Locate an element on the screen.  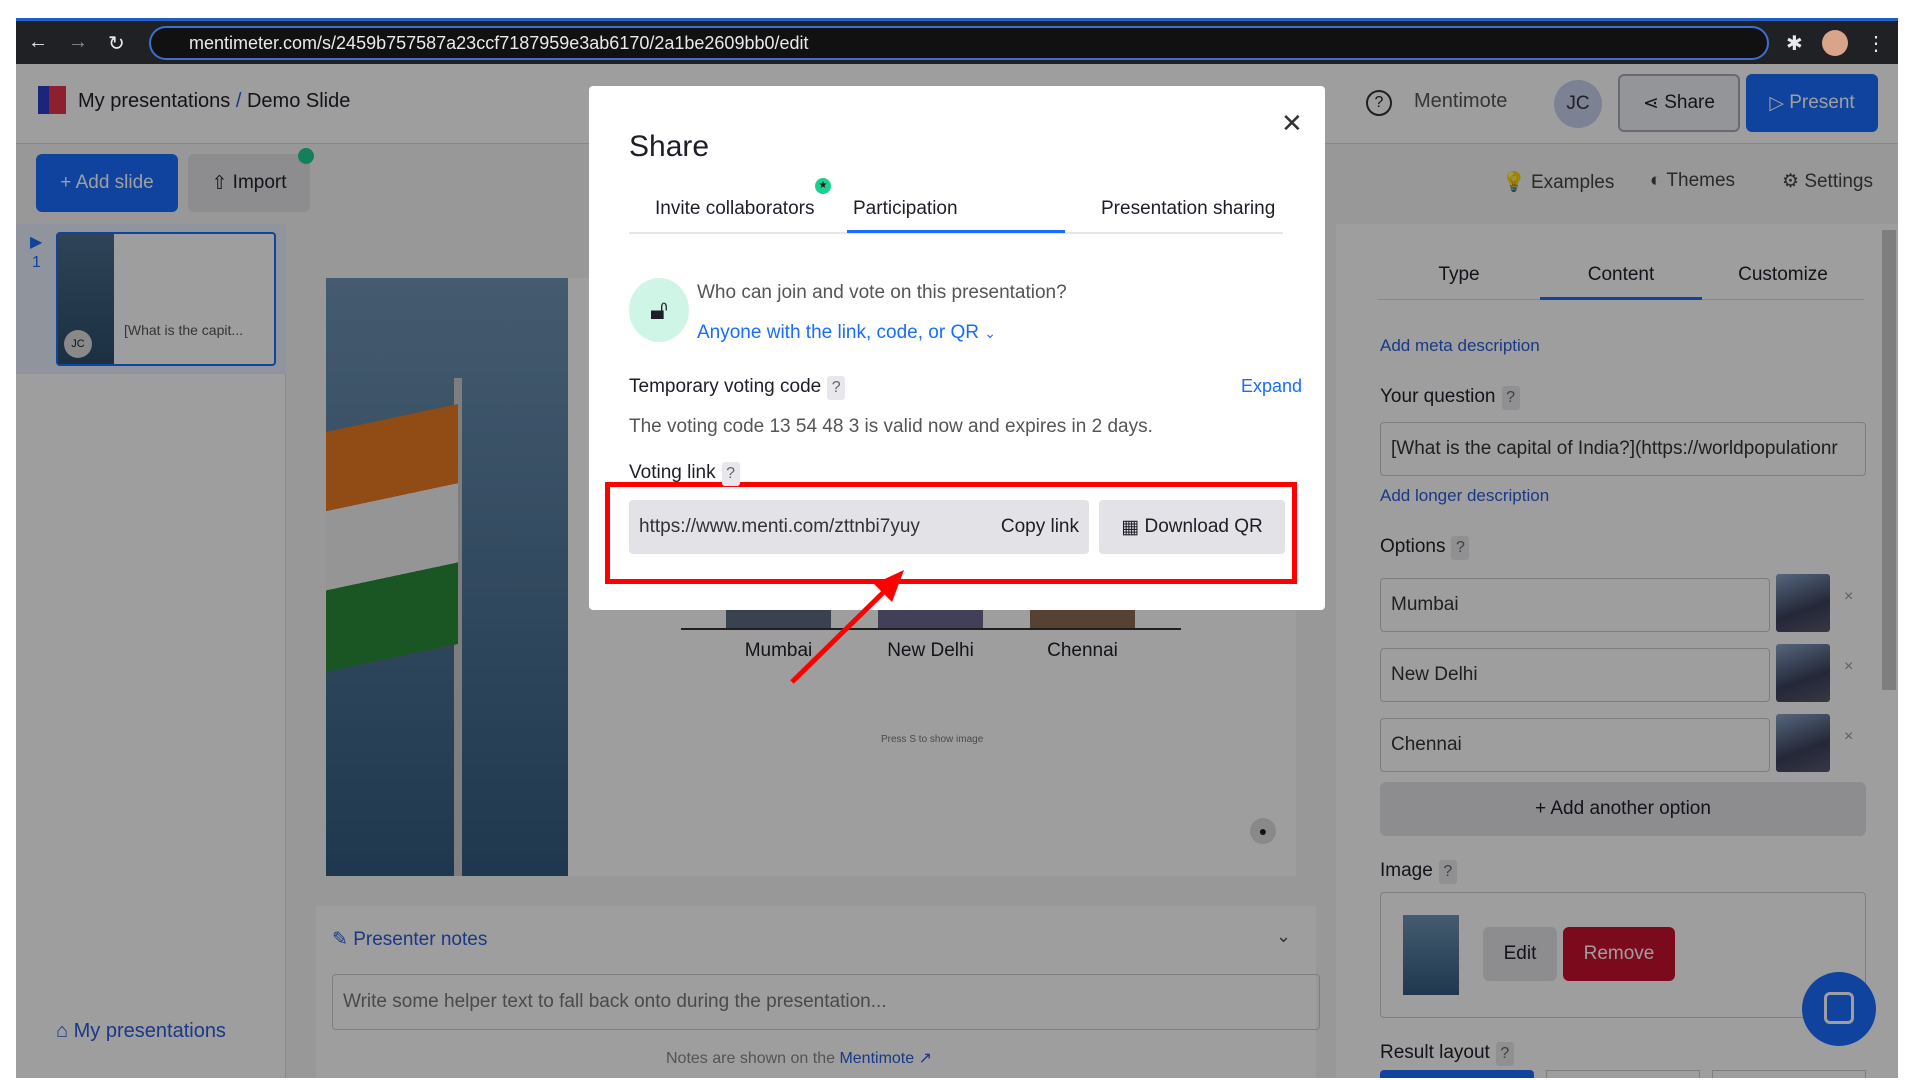
download-qr-button: ▦ Download QR is located at coordinates (1192, 527).